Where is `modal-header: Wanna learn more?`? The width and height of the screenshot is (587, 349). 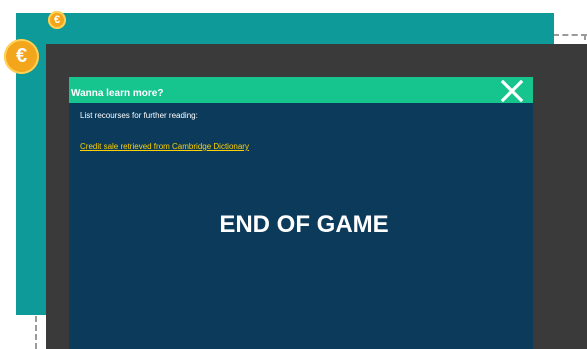 modal-header: Wanna learn more? is located at coordinates (301, 90).